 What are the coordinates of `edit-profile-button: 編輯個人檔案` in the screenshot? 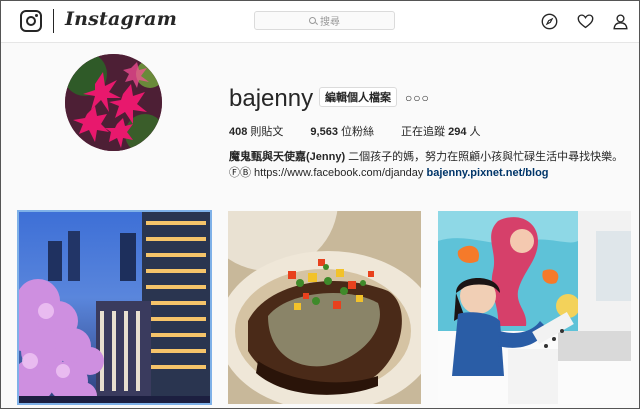 It's located at (358, 97).